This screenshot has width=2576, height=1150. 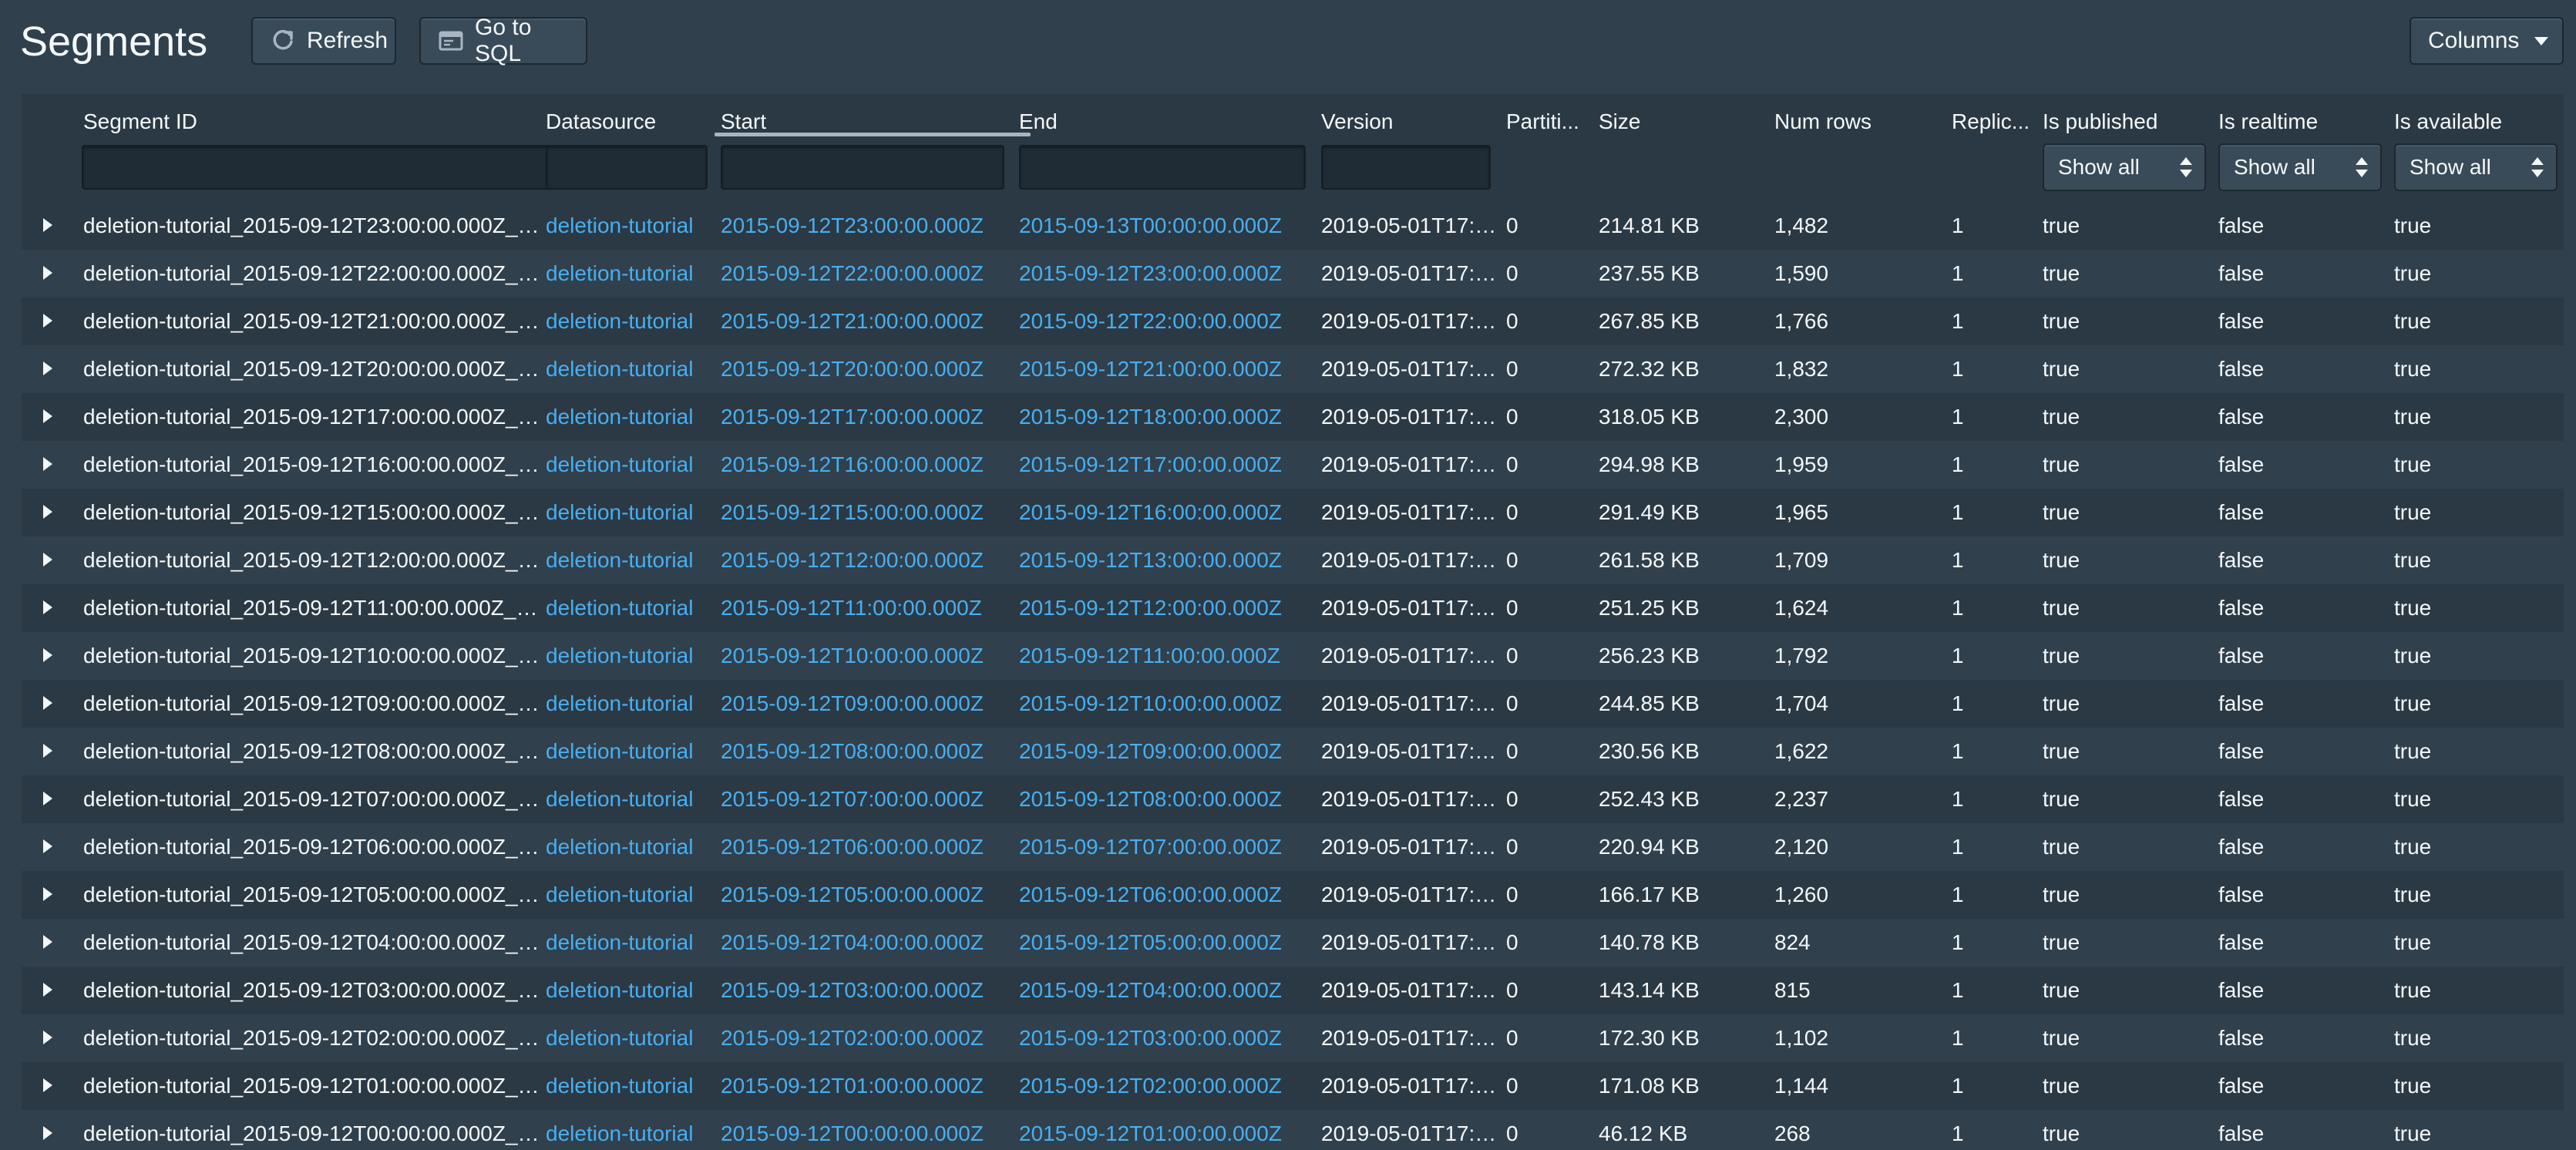 What do you see at coordinates (1162, 167) in the screenshot?
I see `end-filter` at bounding box center [1162, 167].